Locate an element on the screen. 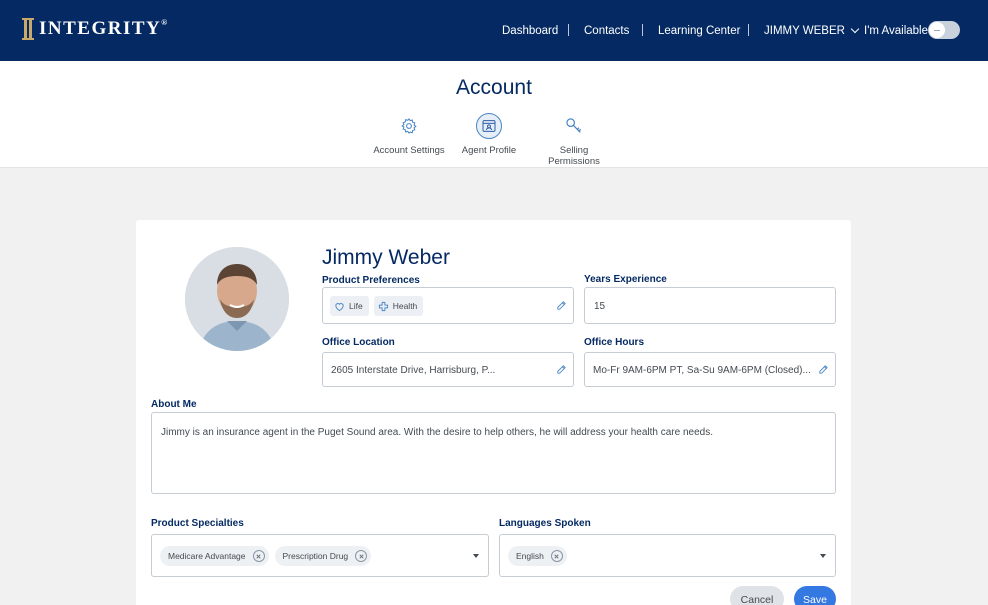 This screenshot has width=988, height=605. tab-agent-profile: Agent Profile is located at coordinates (489, 134).